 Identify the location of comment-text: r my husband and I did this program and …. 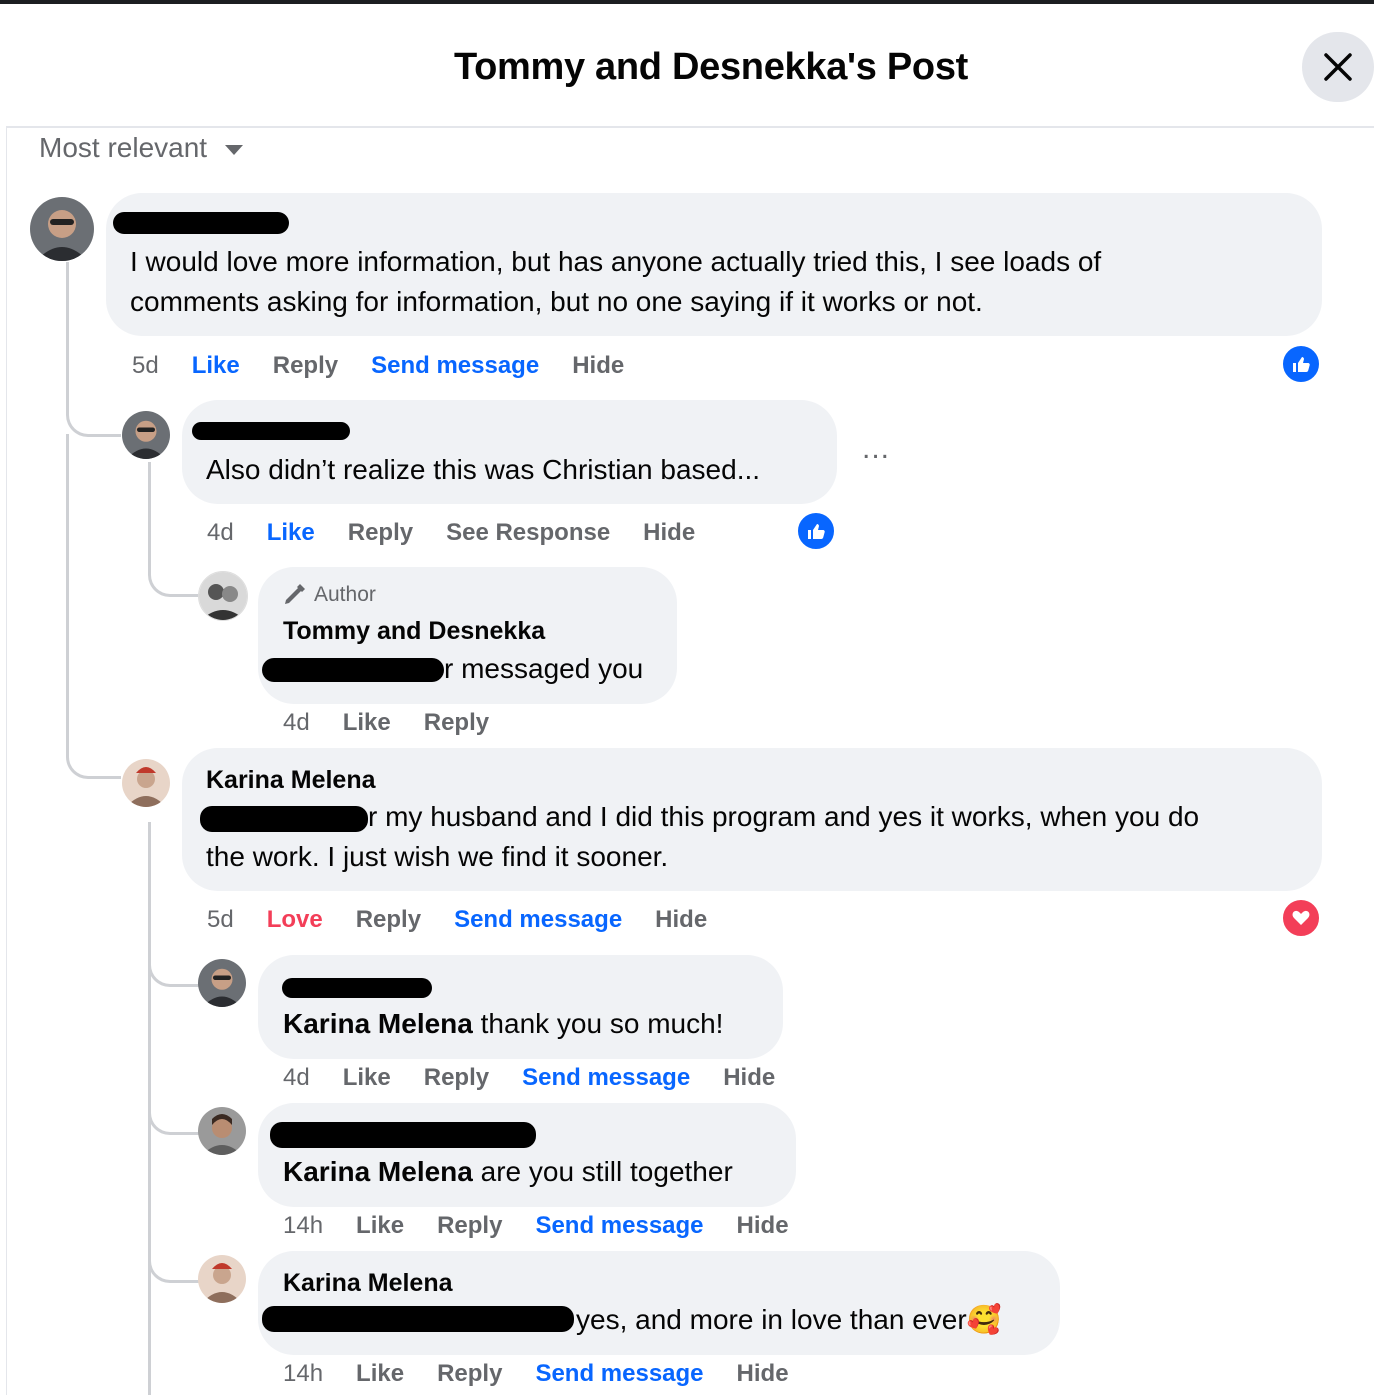
(784, 816).